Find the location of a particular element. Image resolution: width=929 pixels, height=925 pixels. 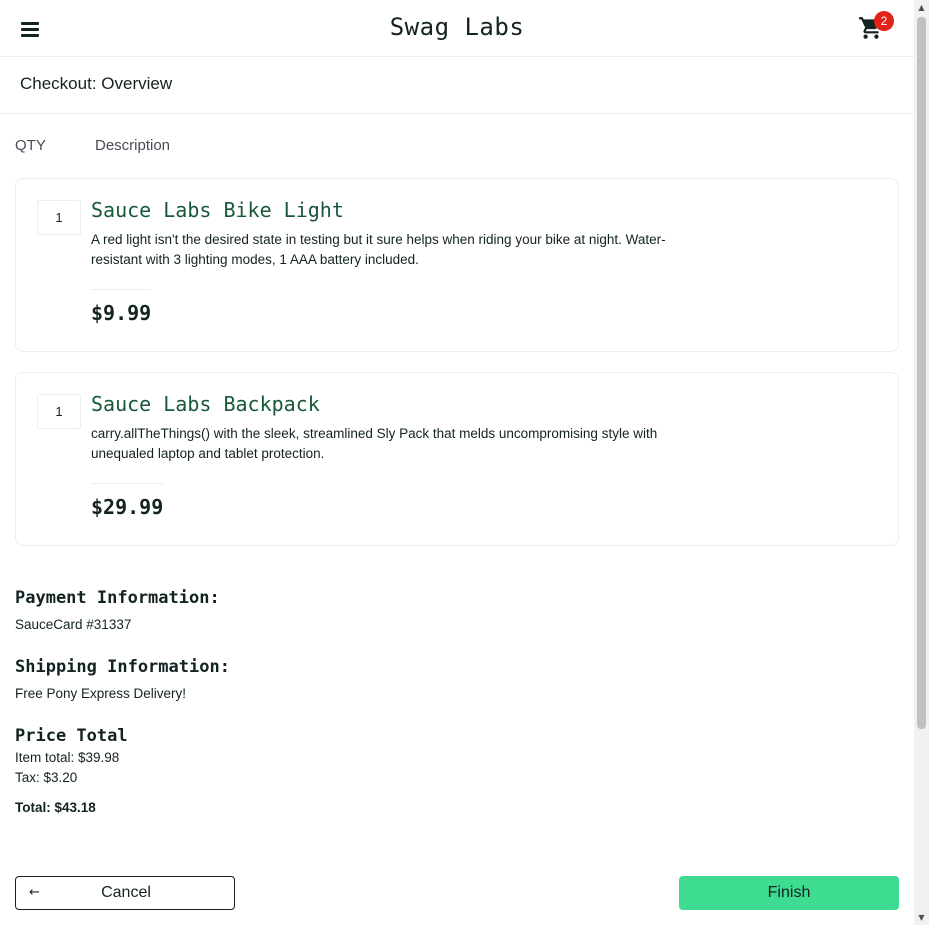

item-price: $9.99 is located at coordinates (121, 313).